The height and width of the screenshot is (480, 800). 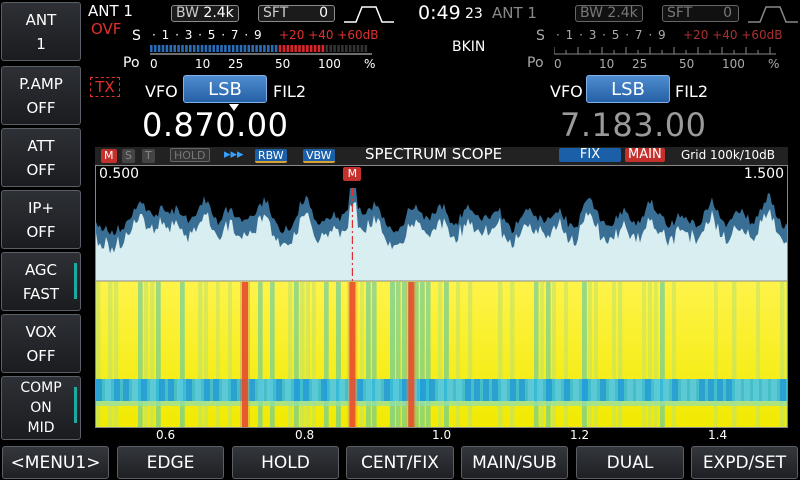 What do you see at coordinates (271, 156) in the screenshot?
I see `scope-rbw-chip: RBW` at bounding box center [271, 156].